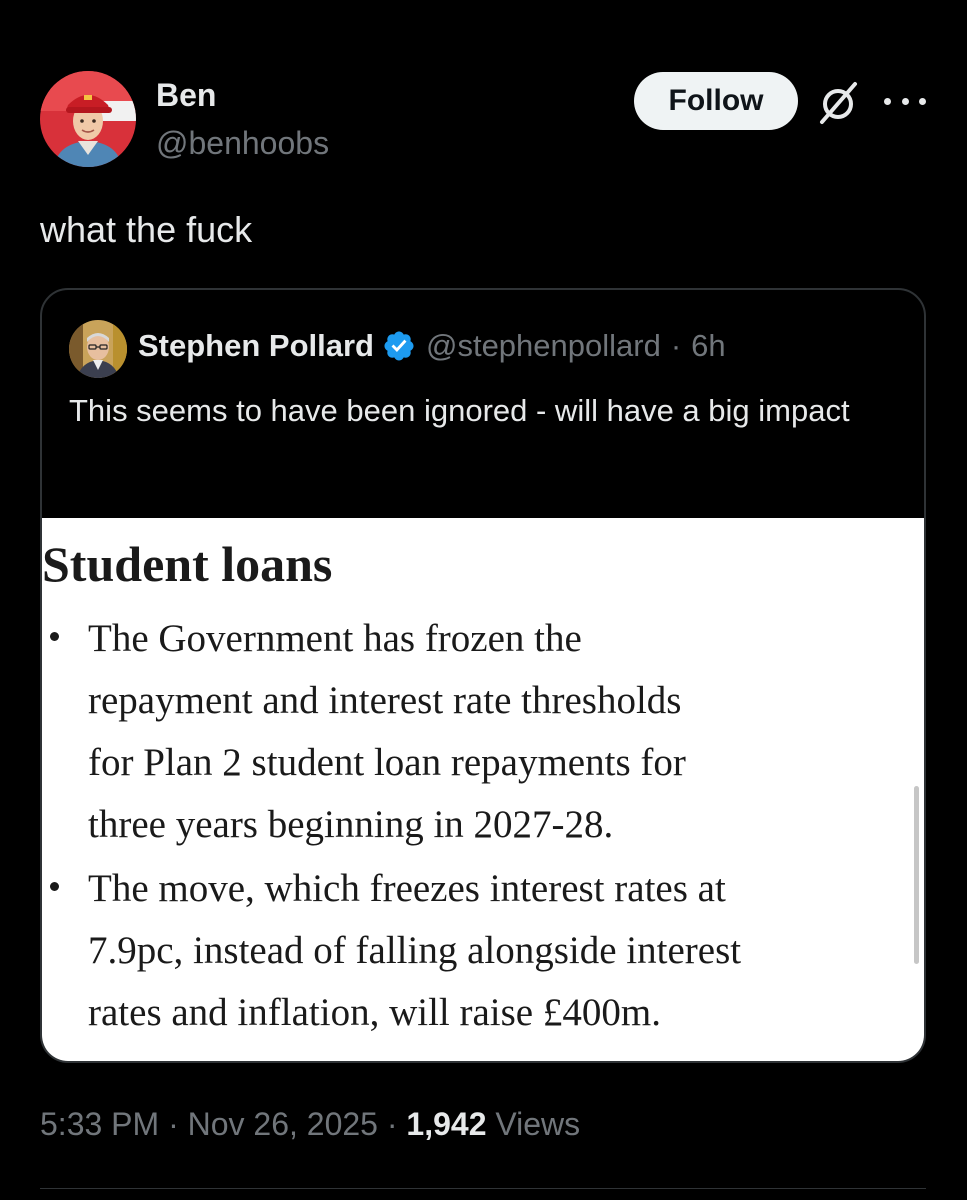 The image size is (967, 1200). What do you see at coordinates (483, 1188) in the screenshot?
I see `divider` at bounding box center [483, 1188].